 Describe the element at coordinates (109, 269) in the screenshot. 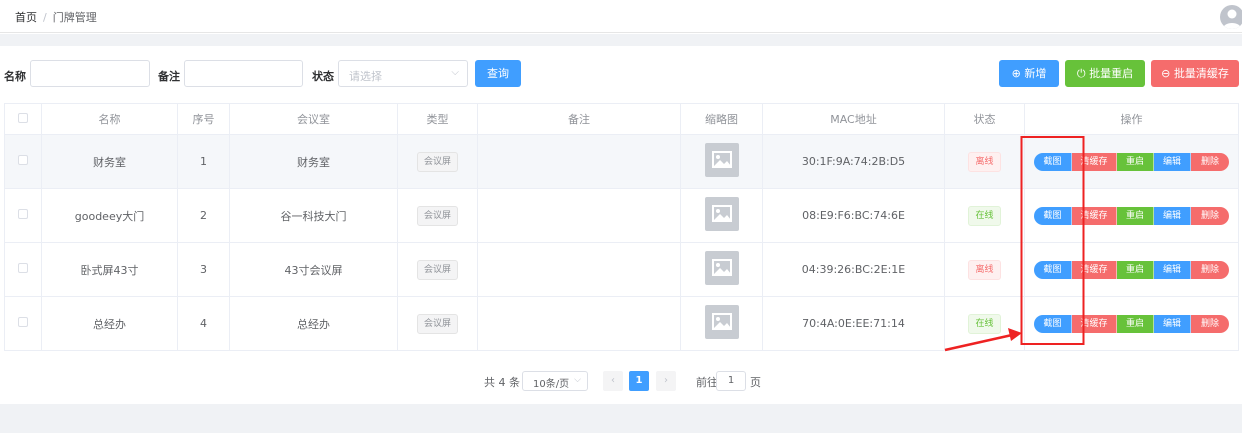

I see `name-cell: 卧式屏43寸` at that location.